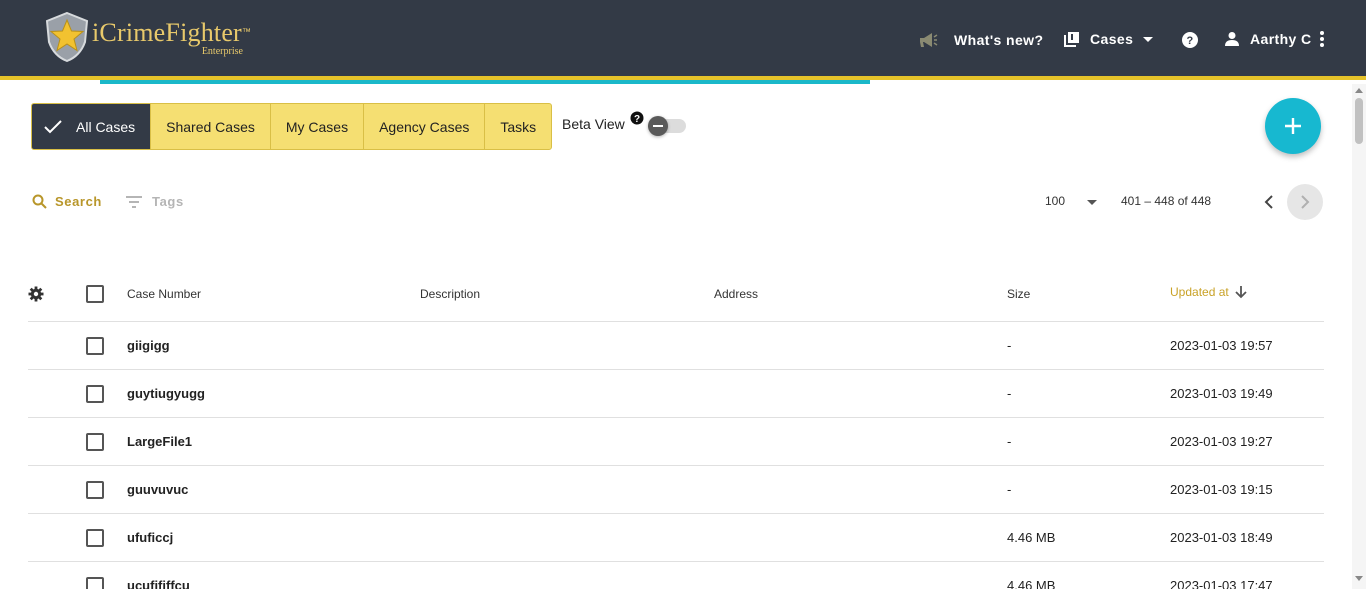 This screenshot has width=1366, height=589. What do you see at coordinates (1092, 202) in the screenshot?
I see `page-size-caret-icon` at bounding box center [1092, 202].